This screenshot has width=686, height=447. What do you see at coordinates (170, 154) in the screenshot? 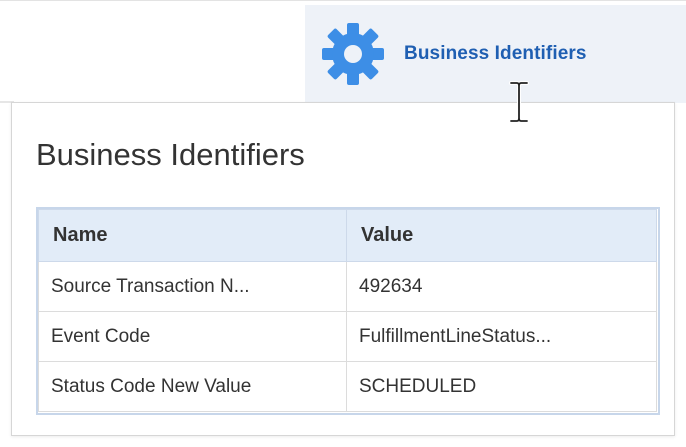
I see `popup-title: Business Identifiers` at bounding box center [170, 154].